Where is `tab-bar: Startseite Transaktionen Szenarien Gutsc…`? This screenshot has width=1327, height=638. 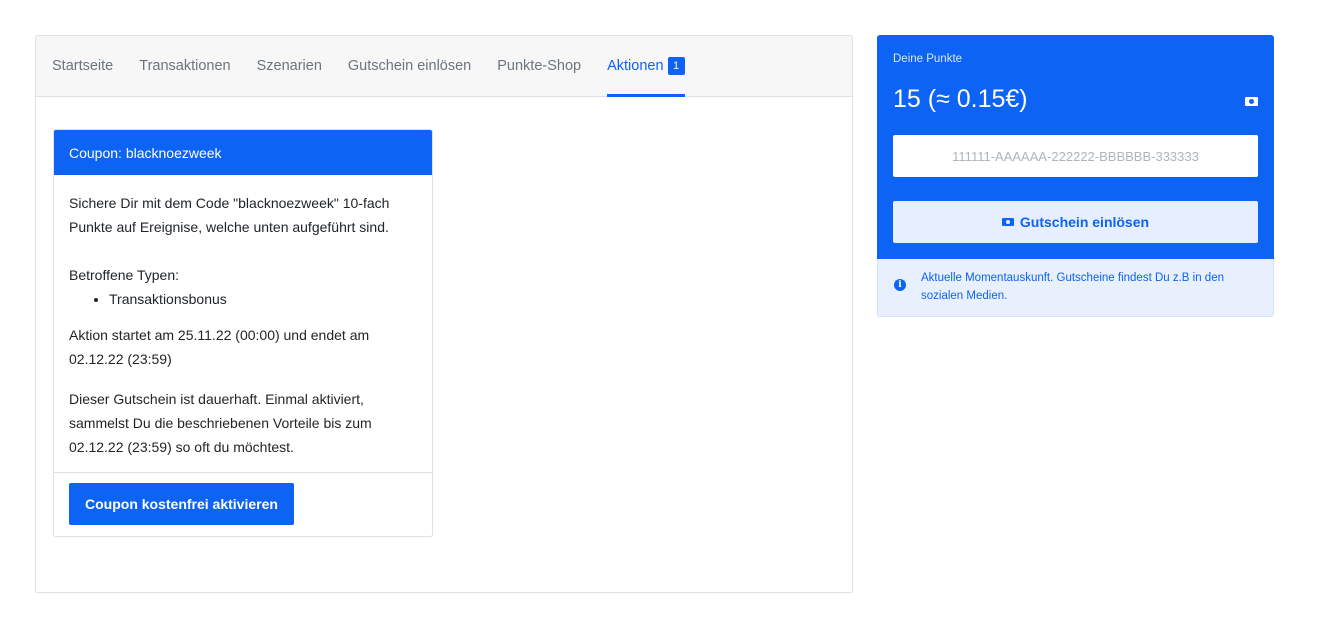 tab-bar: Startseite Transaktionen Szenarien Gutsc… is located at coordinates (444, 66).